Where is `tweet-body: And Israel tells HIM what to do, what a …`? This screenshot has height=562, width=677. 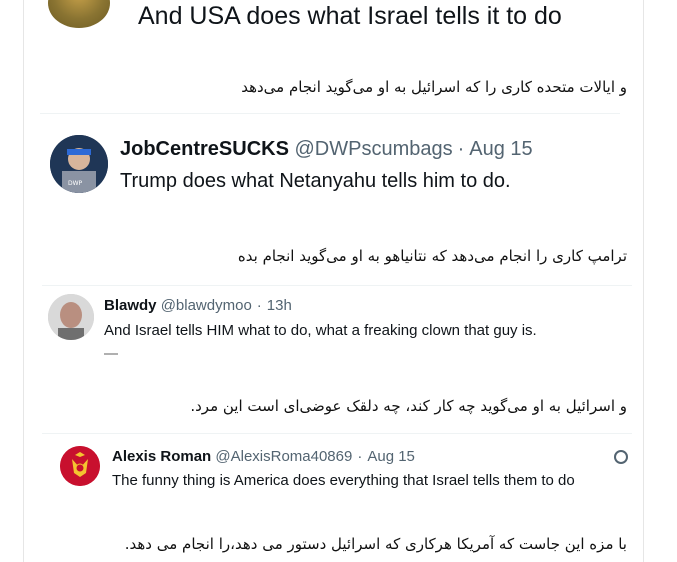
tweet-body: And Israel tells HIM what to do, what a … is located at coordinates (320, 330).